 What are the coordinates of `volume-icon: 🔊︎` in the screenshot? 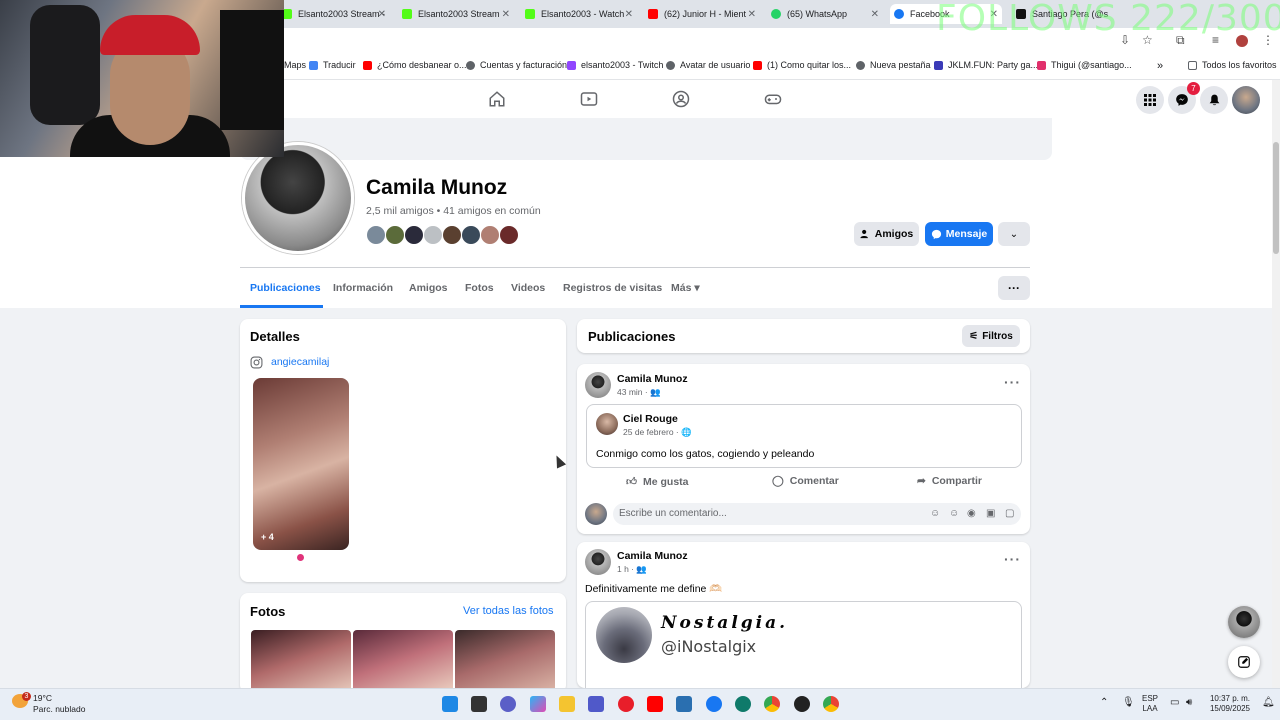 It's located at (1189, 703).